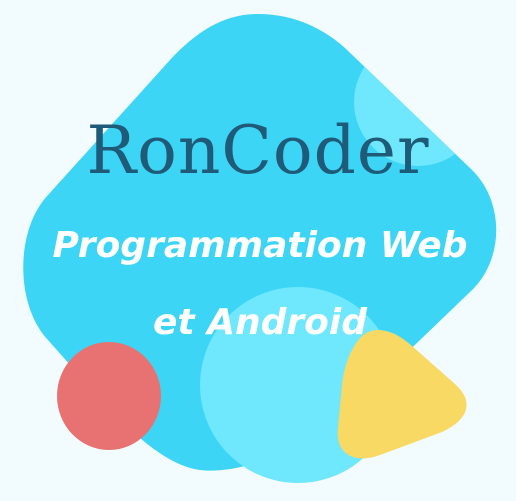  What do you see at coordinates (402, 394) in the screenshot?
I see `yellow-blob` at bounding box center [402, 394].